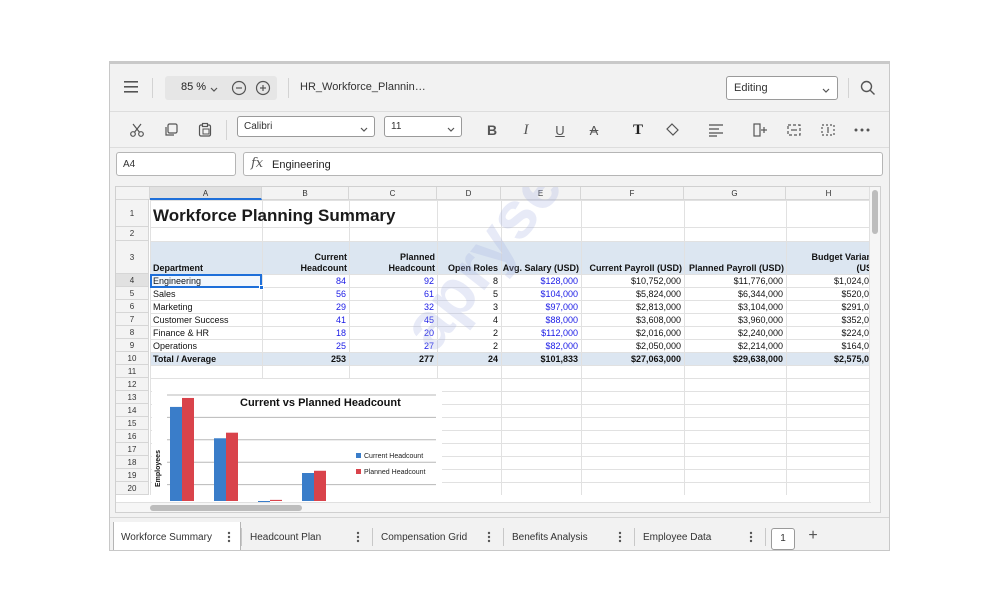 The height and width of the screenshot is (610, 1000). Describe the element at coordinates (171, 130) in the screenshot. I see `copy-icon` at that location.